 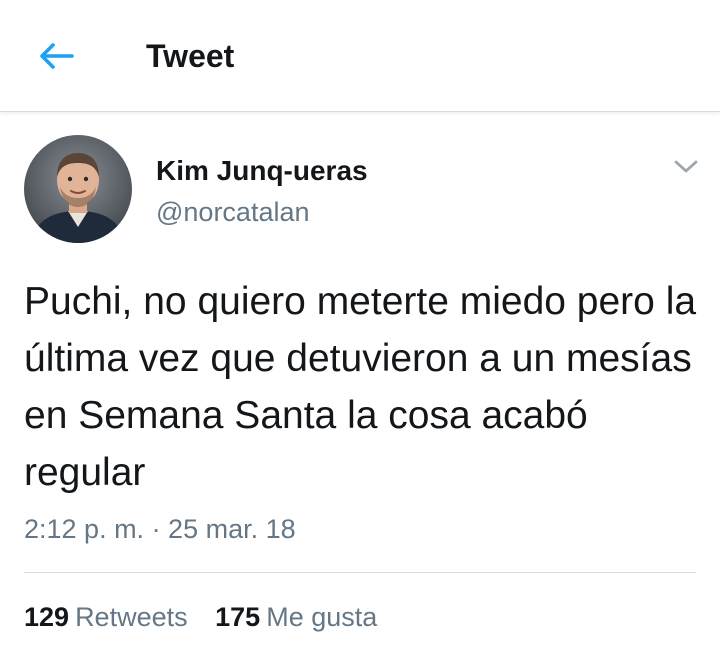 I want to click on avatar, so click(x=78, y=189).